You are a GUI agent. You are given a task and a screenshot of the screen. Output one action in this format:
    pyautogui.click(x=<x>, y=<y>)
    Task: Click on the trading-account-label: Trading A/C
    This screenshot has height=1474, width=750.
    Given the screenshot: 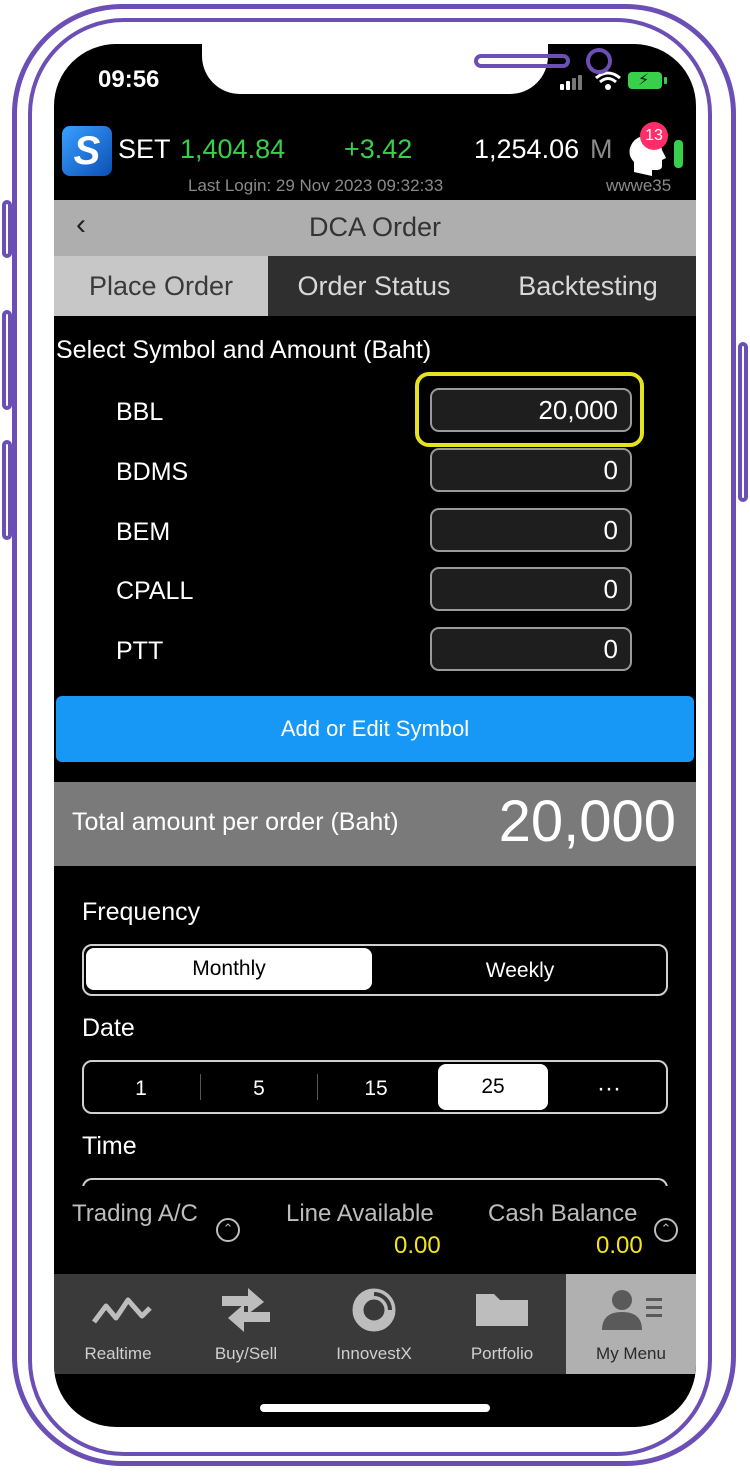 What is the action you would take?
    pyautogui.click(x=135, y=1214)
    